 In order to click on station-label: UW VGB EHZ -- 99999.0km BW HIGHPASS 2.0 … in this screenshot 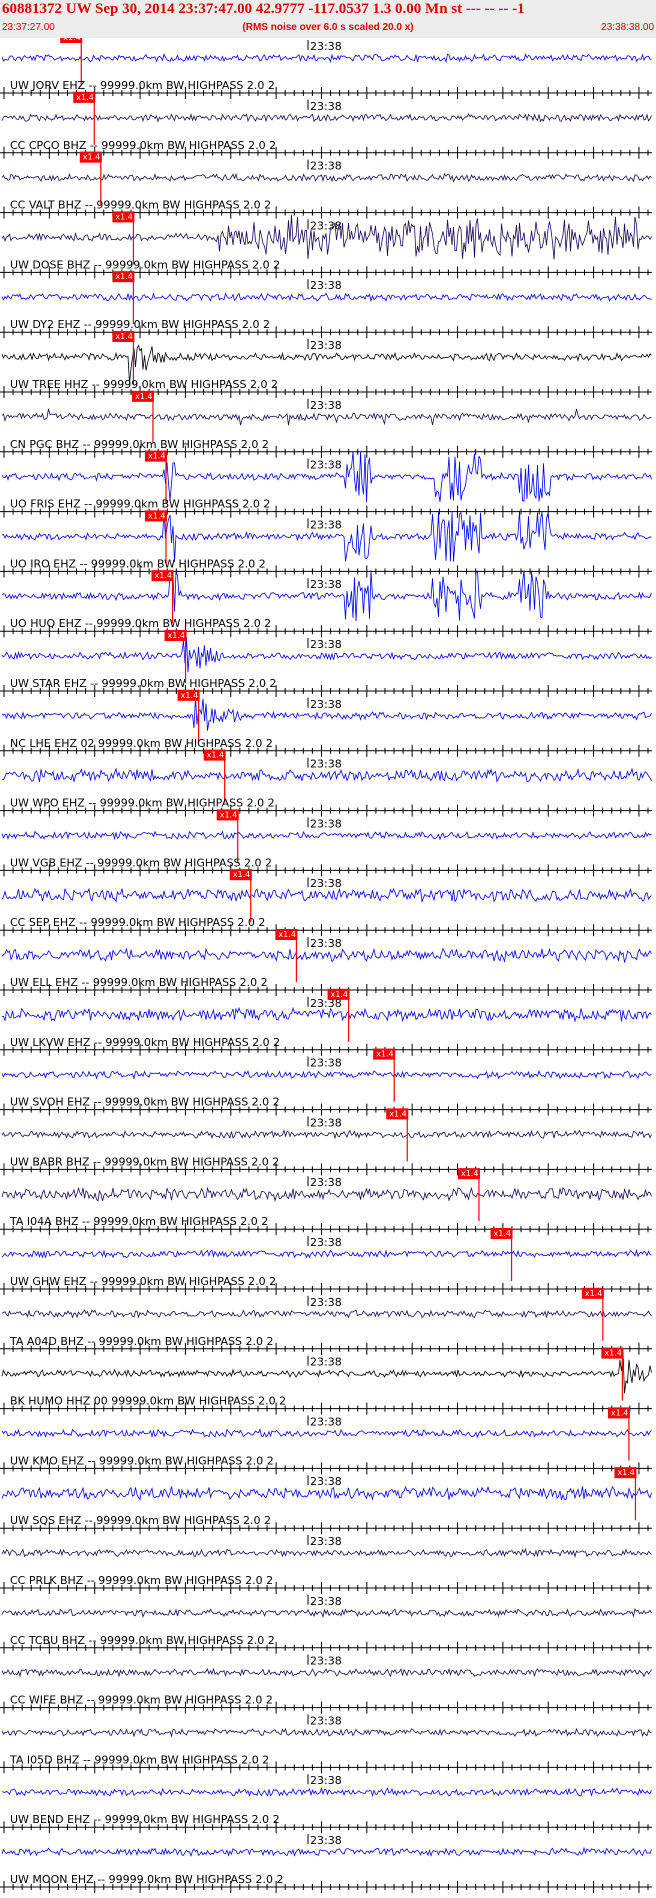, I will do `click(141, 862)`.